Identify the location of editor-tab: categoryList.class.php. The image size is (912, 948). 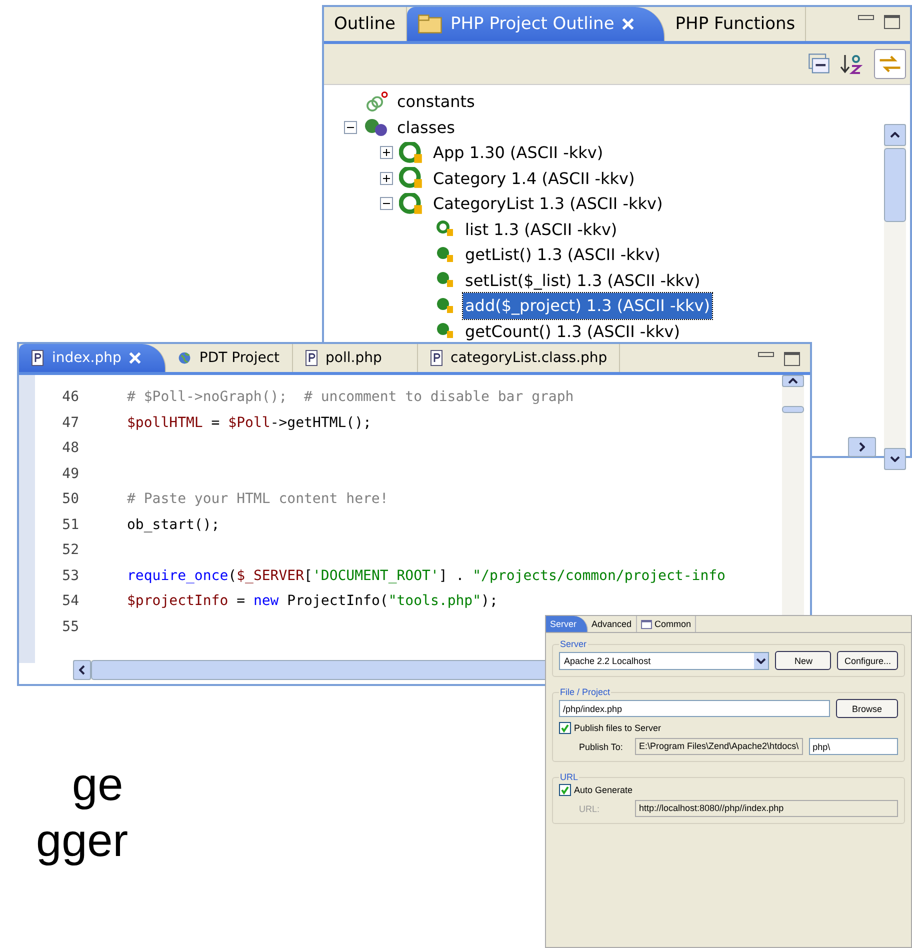
(519, 358).